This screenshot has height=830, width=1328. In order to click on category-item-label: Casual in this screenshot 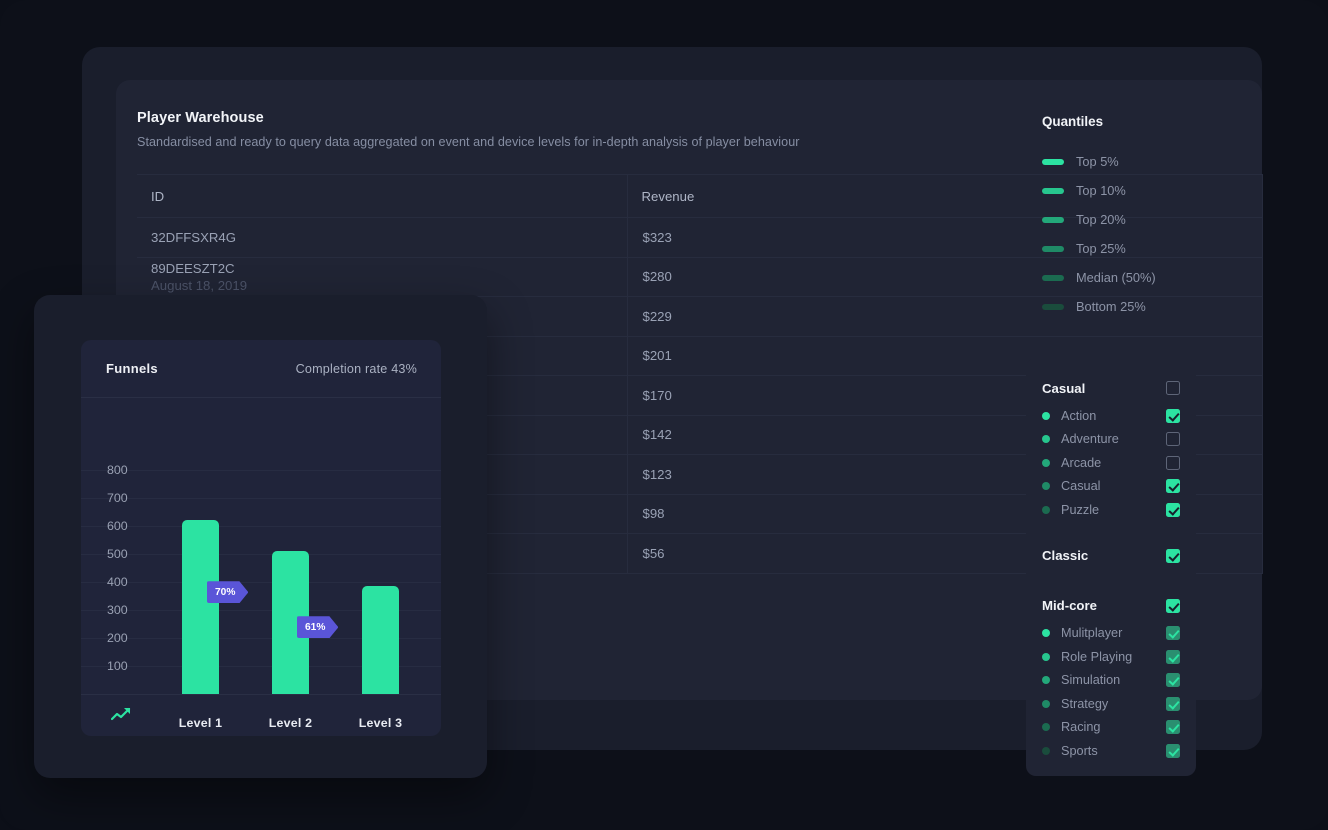, I will do `click(1081, 486)`.